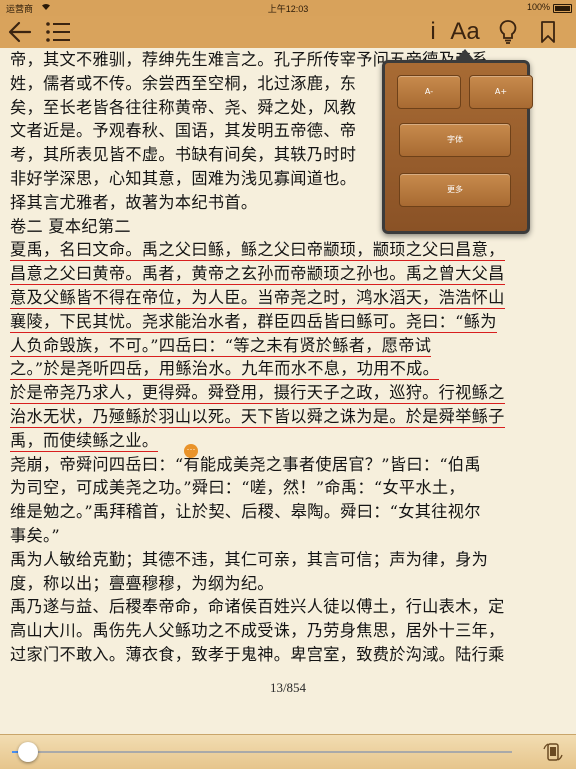  Describe the element at coordinates (183, 83) in the screenshot. I see `line-text: 姓，儒者或不传。余尝西至空桐，北过涿鹿，东` at that location.